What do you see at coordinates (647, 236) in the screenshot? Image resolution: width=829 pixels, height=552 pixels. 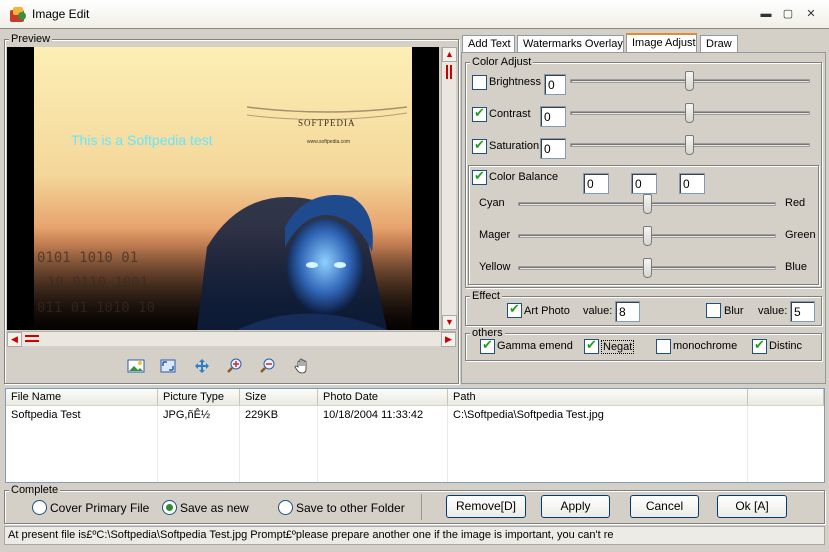 I see `magenta-green-slider-thumb` at bounding box center [647, 236].